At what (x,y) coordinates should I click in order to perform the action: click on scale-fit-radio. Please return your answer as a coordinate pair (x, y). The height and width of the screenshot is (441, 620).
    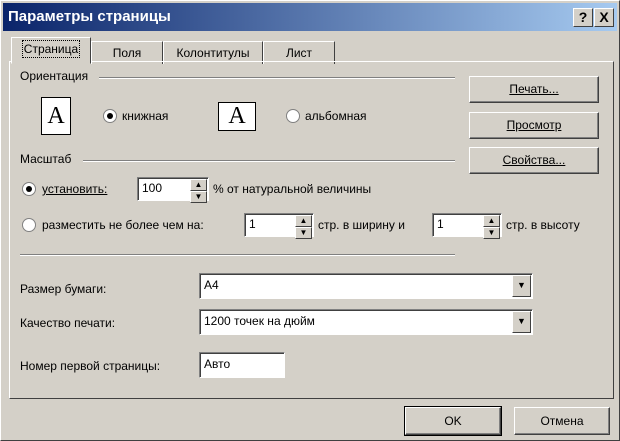
    Looking at the image, I should click on (29, 225).